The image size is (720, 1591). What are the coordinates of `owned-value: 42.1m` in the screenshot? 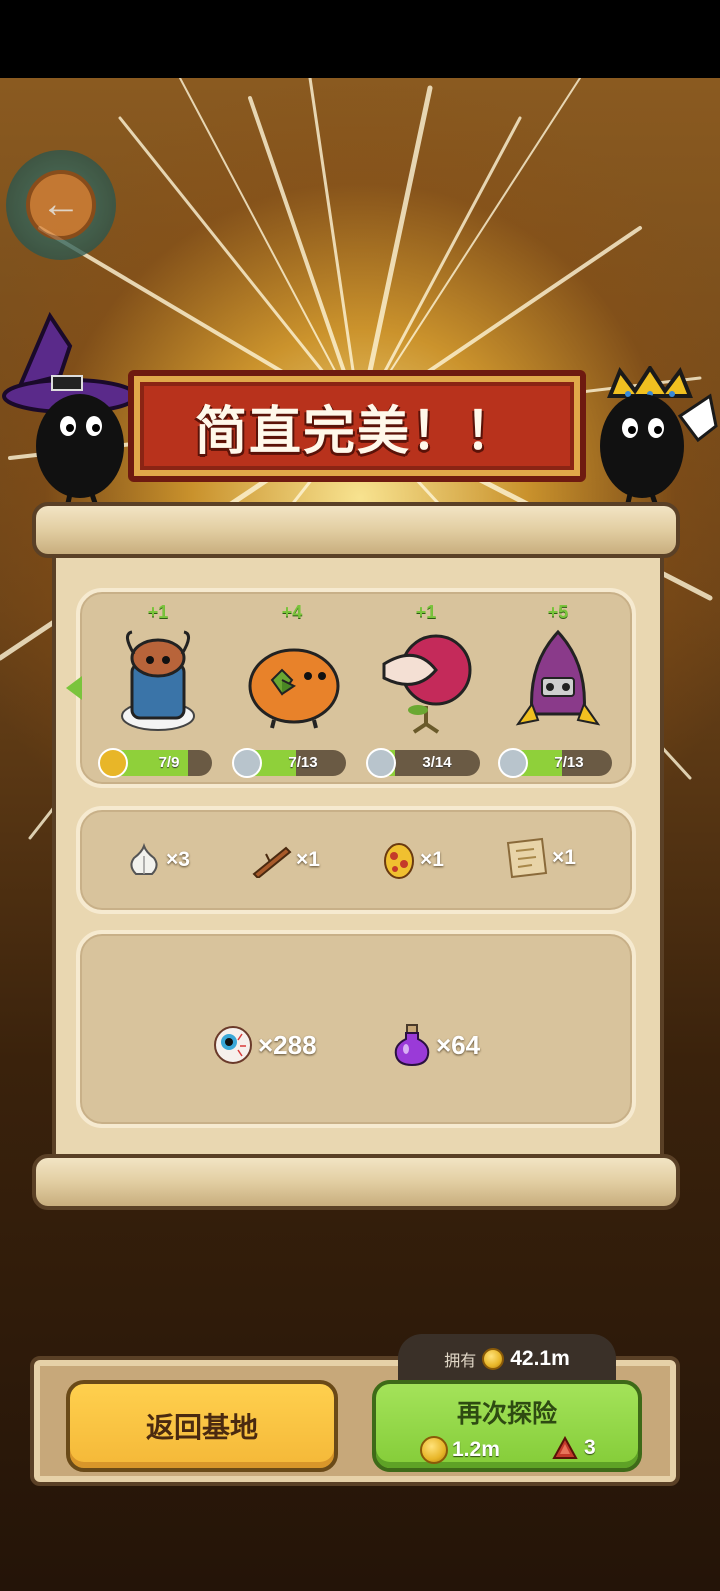 It's located at (540, 1358).